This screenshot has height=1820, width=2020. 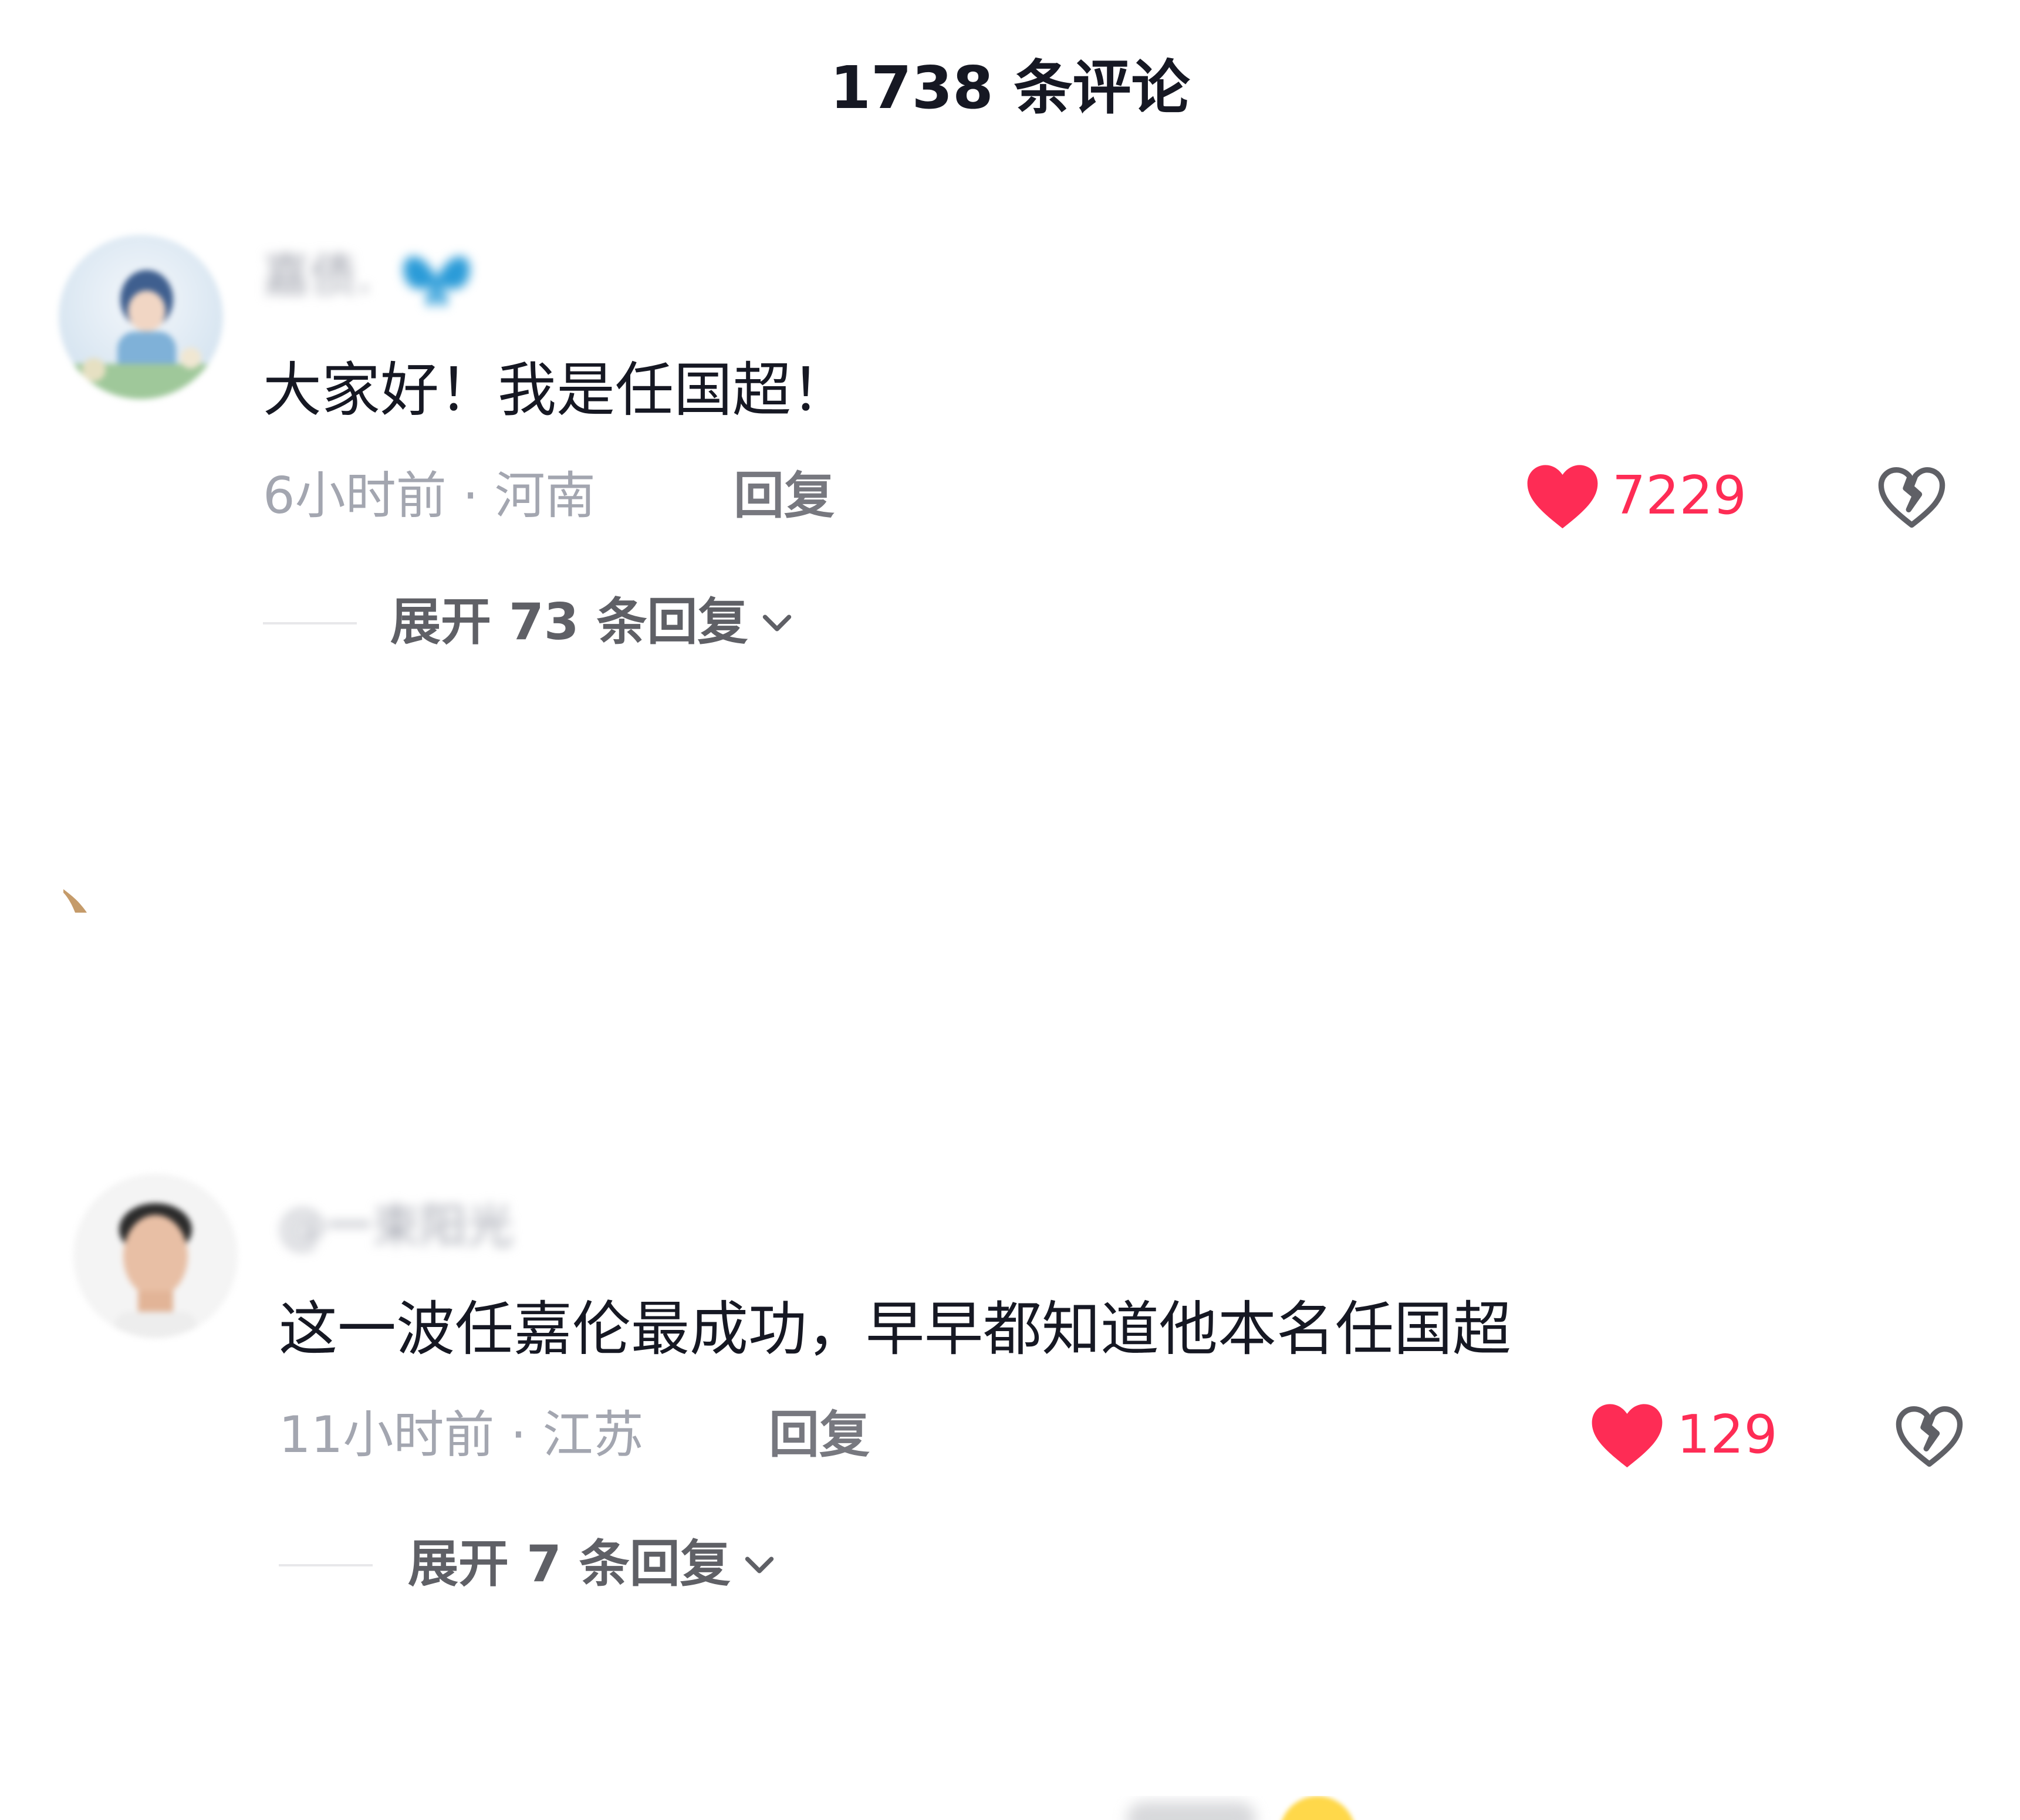 What do you see at coordinates (569, 622) in the screenshot?
I see `expand-replies-label: 展开 73 条回复` at bounding box center [569, 622].